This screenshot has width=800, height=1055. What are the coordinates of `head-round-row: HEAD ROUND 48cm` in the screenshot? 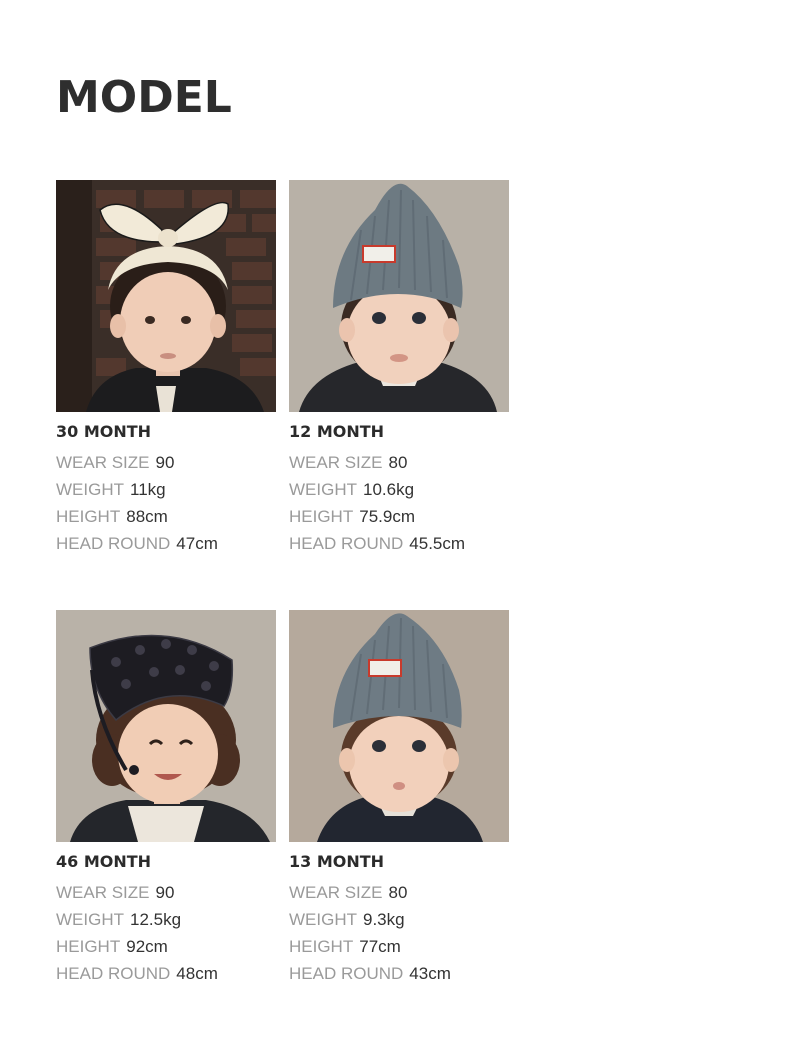 It's located at (167, 973).